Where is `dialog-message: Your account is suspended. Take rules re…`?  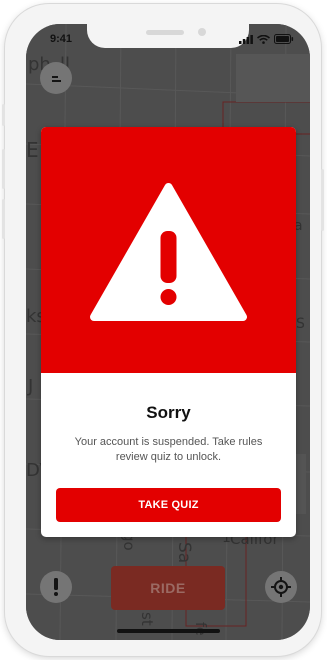
dialog-message: Your account is suspended. Take rules re… is located at coordinates (168, 449).